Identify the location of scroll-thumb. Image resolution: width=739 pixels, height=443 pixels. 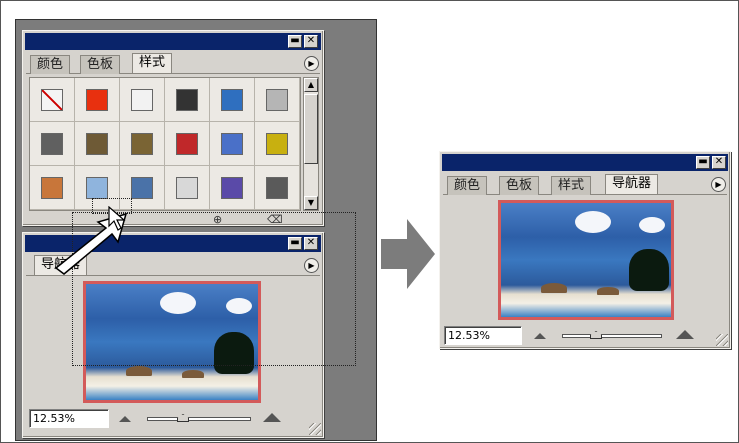
(311, 129).